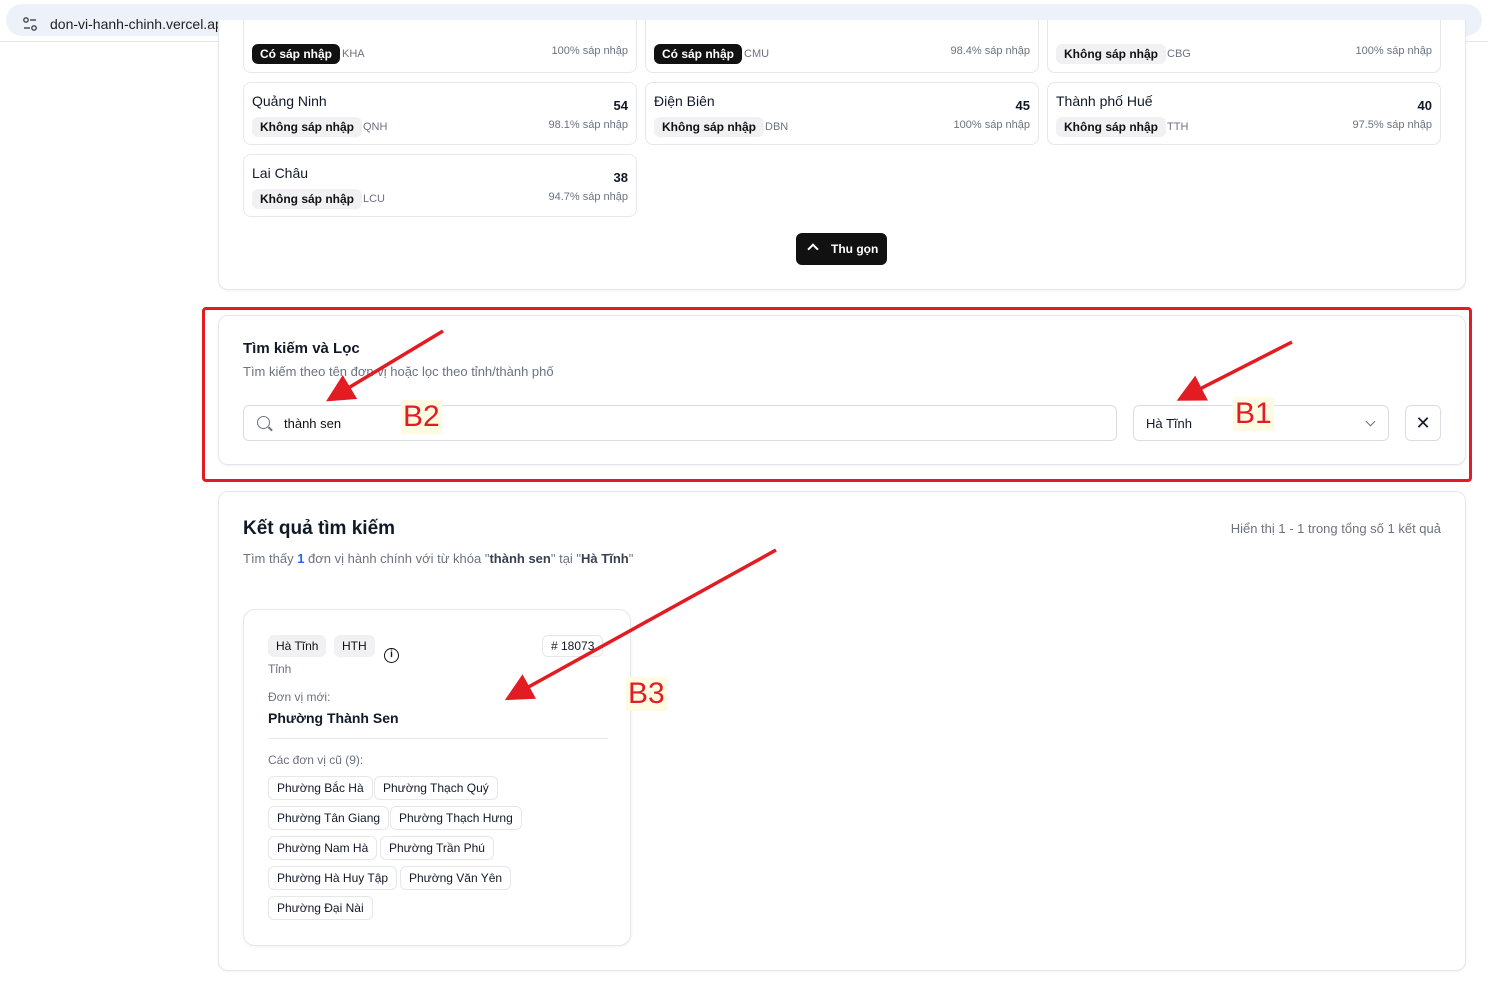 Image resolution: width=1488 pixels, height=995 pixels. I want to click on province-code: KHA, so click(353, 54).